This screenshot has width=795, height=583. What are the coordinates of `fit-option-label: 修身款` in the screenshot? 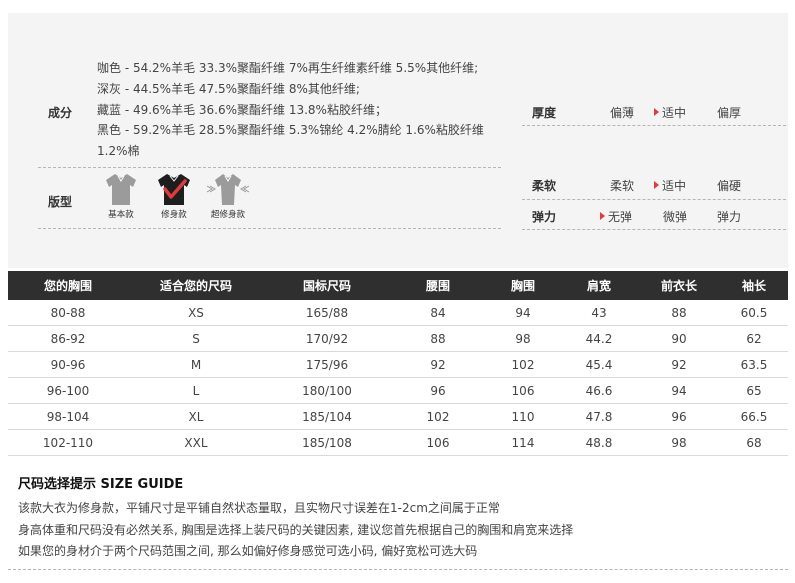 It's located at (174, 215).